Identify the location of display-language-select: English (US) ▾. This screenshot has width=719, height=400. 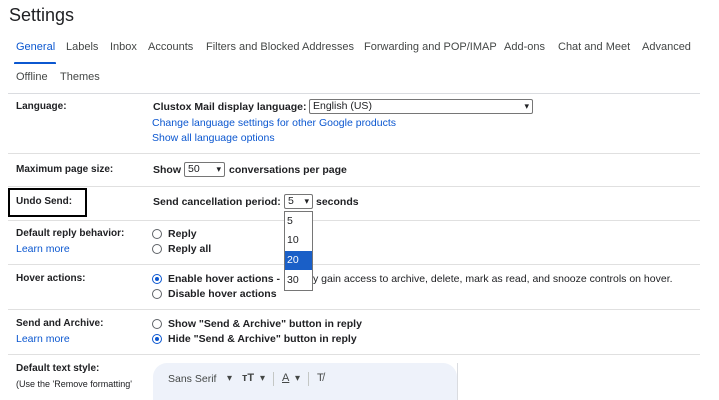
(421, 106).